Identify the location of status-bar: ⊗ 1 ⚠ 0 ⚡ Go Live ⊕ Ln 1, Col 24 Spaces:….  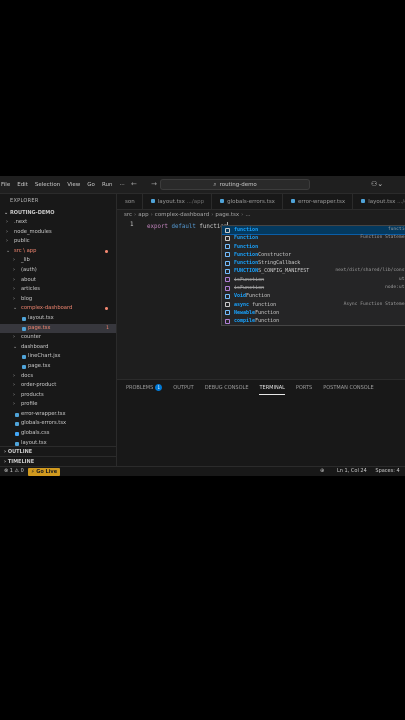
(202, 471).